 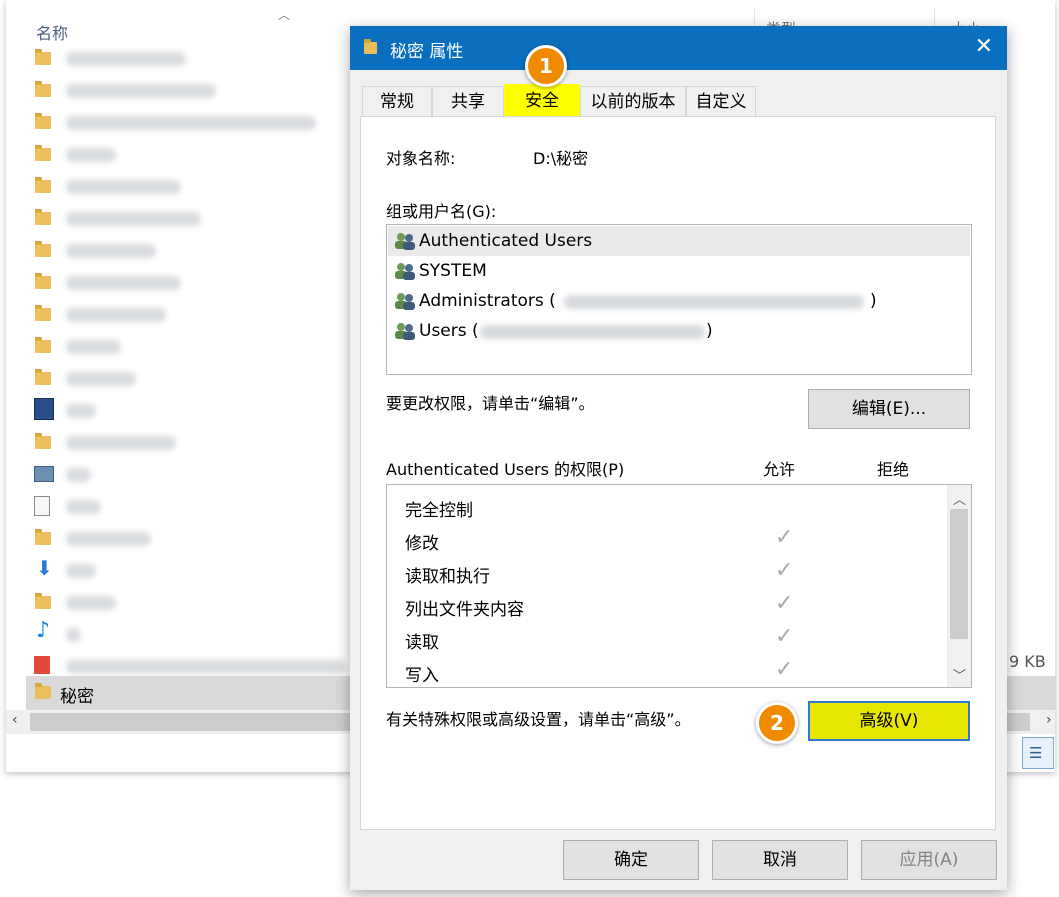 I want to click on user-row-users: Users ( ), so click(x=679, y=331).